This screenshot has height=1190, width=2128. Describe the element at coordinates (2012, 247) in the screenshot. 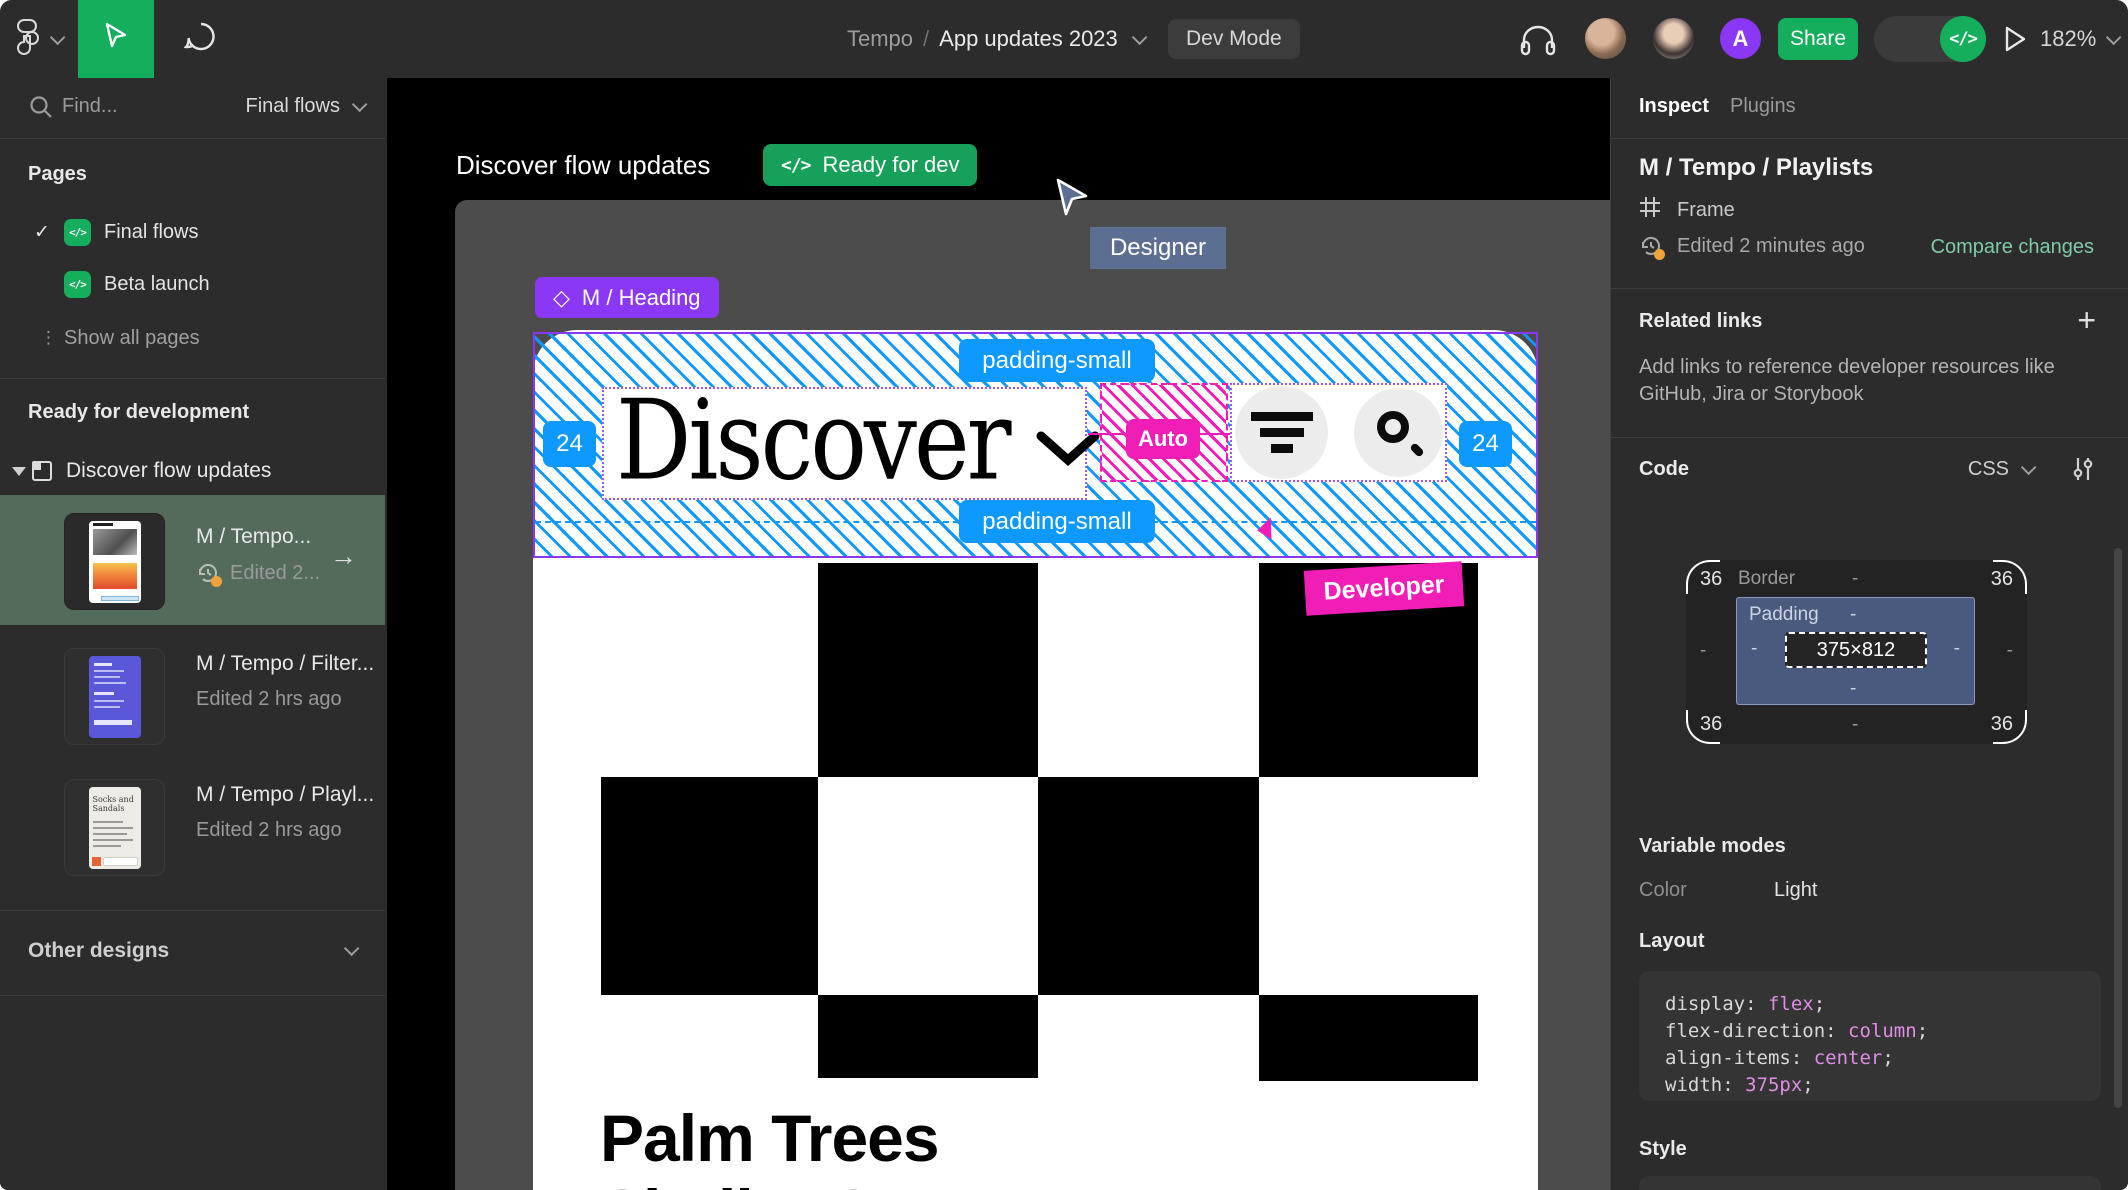

I see `compare-changes-link: Compare changes` at that location.